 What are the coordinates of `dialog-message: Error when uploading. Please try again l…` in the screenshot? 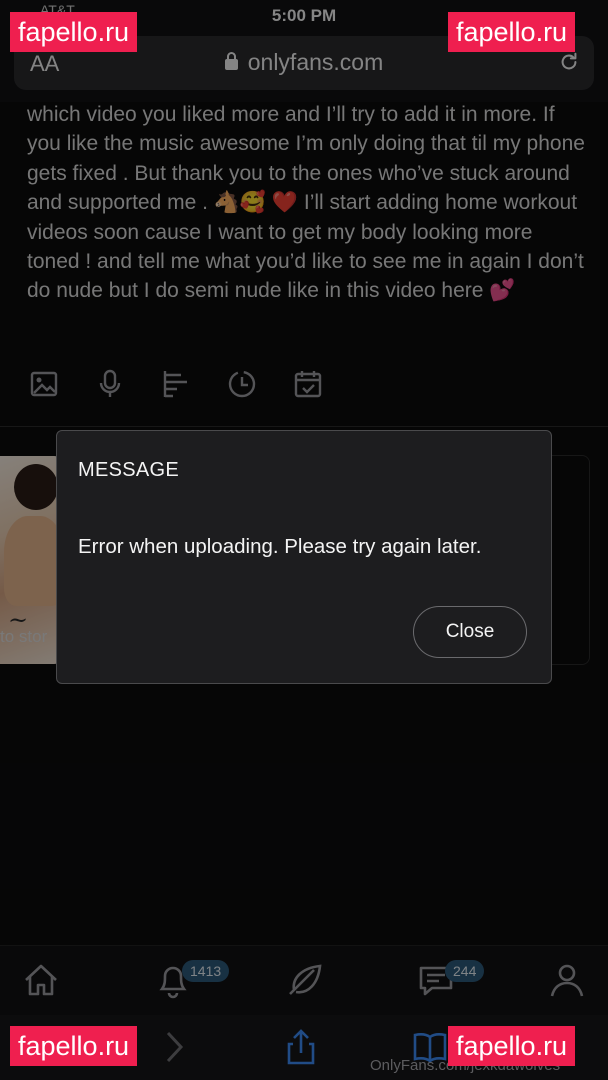 It's located at (280, 546).